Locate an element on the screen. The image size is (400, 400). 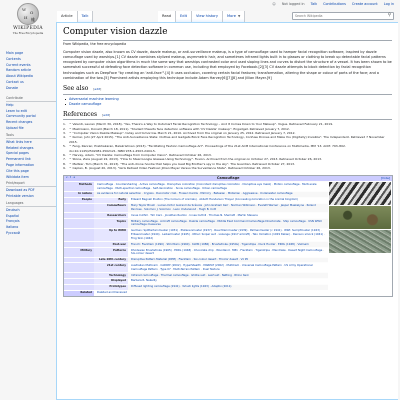
search-input is located at coordinates (339, 16).